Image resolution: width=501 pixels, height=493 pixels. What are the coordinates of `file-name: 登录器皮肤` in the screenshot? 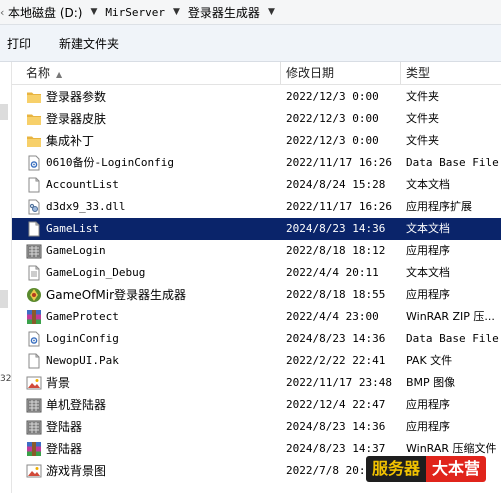 It's located at (76, 119).